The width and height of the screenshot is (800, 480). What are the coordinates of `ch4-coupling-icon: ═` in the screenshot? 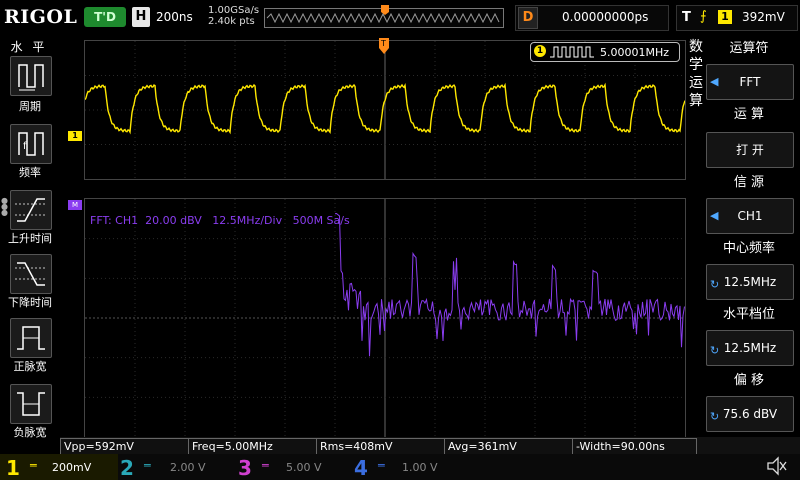 It's located at (381, 465).